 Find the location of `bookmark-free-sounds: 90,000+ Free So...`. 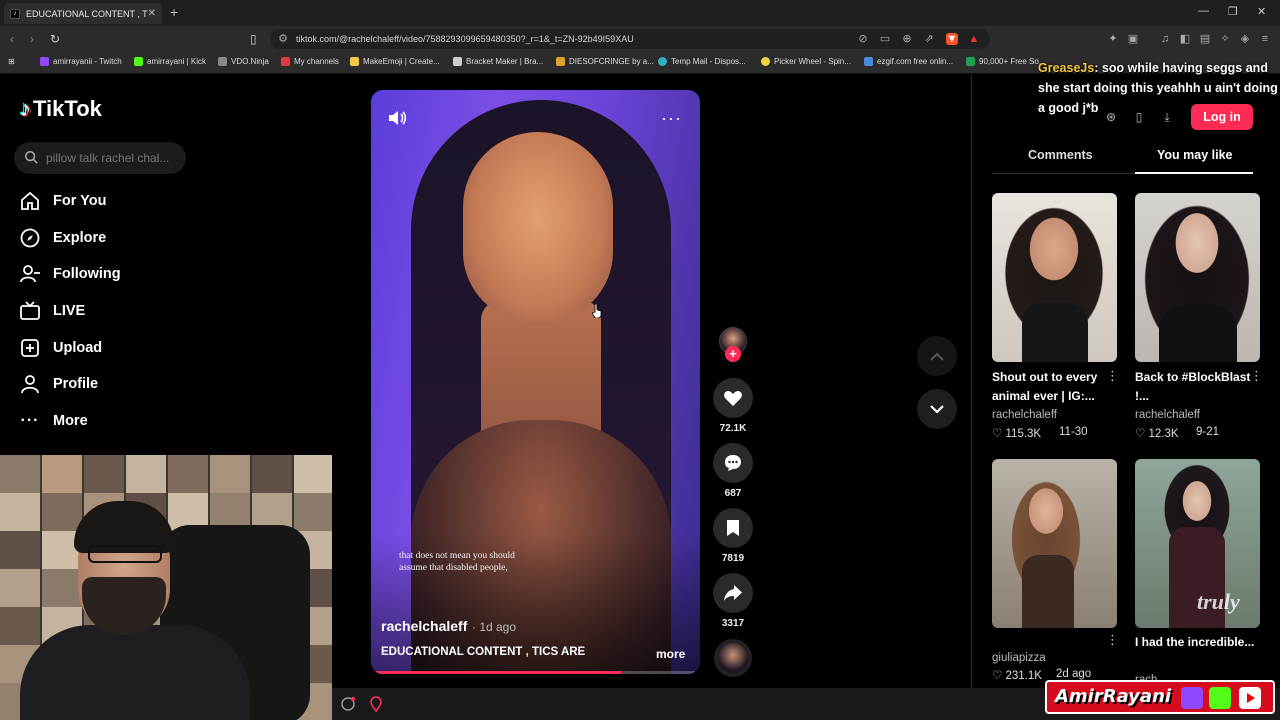

bookmark-free-sounds: 90,000+ Free So... is located at coordinates (1006, 61).